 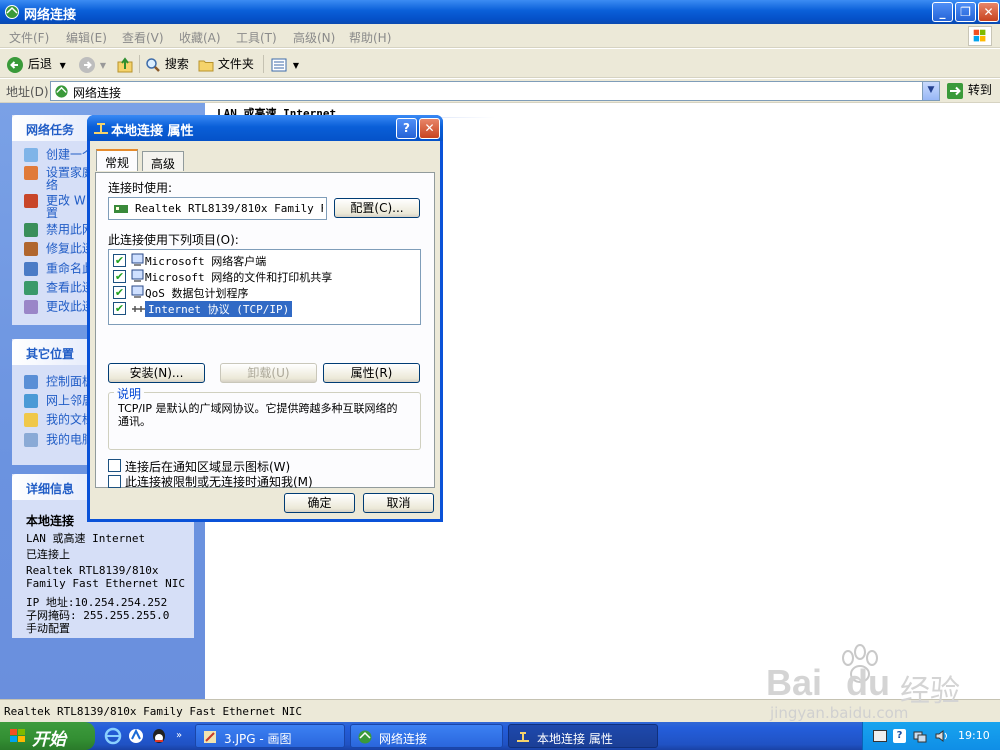 I want to click on properties-button: 属性(R), so click(x=371, y=373).